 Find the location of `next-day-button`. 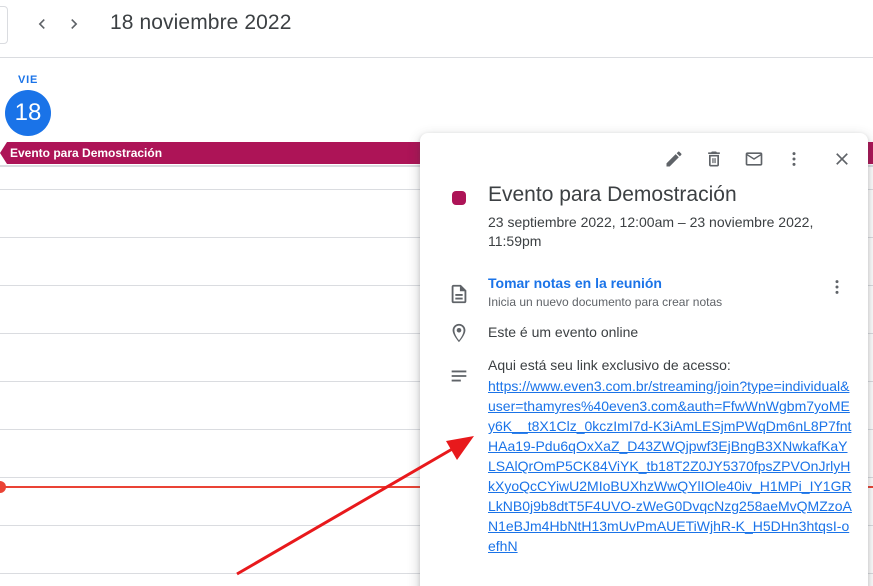

next-day-button is located at coordinates (74, 24).